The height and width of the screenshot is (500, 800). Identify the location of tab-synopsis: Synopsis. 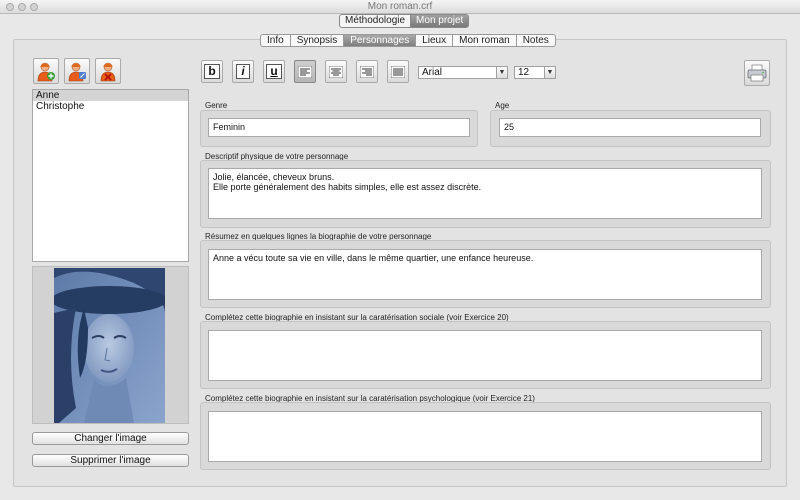
(316, 40).